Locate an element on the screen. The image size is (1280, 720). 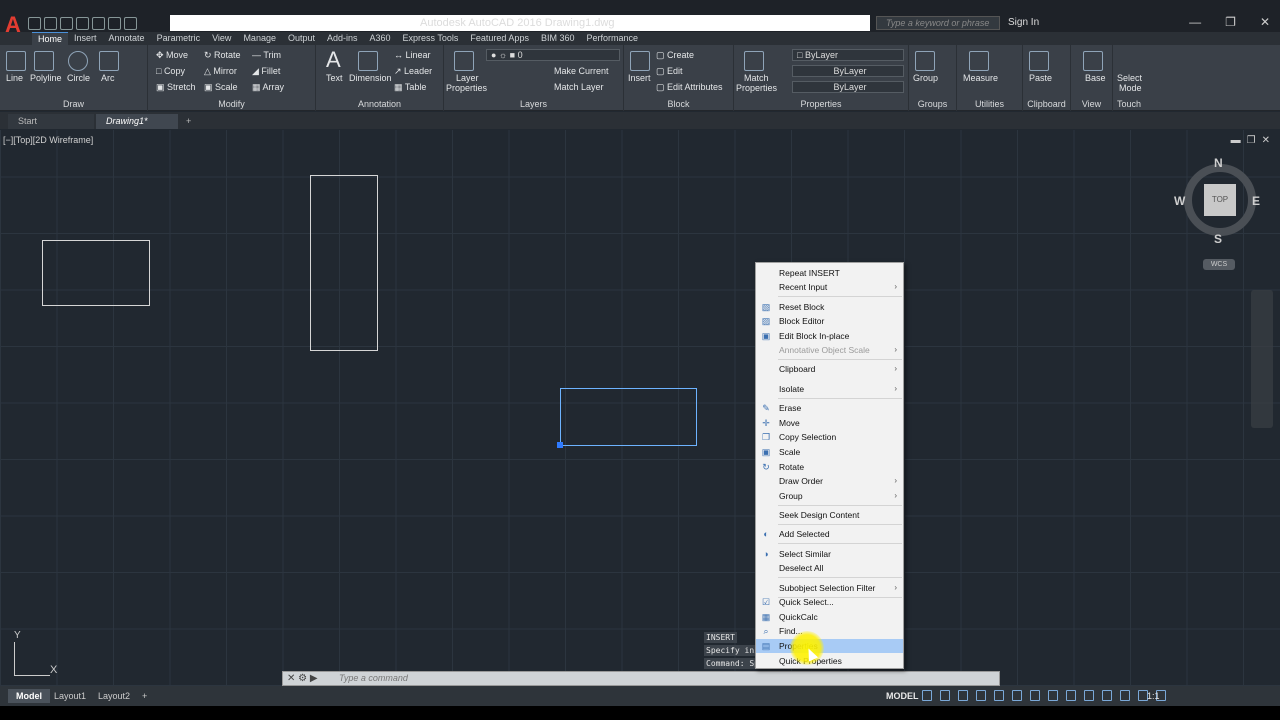
command-line: ✕ ⚙ ▶ Type a command is located at coordinates (641, 678).